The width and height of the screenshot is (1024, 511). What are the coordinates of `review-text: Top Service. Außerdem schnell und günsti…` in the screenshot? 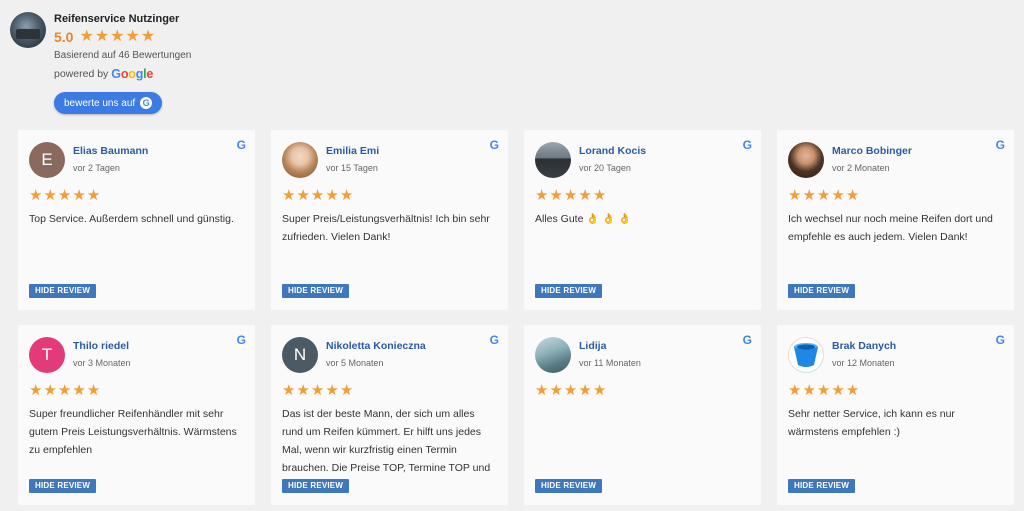 It's located at (131, 219).